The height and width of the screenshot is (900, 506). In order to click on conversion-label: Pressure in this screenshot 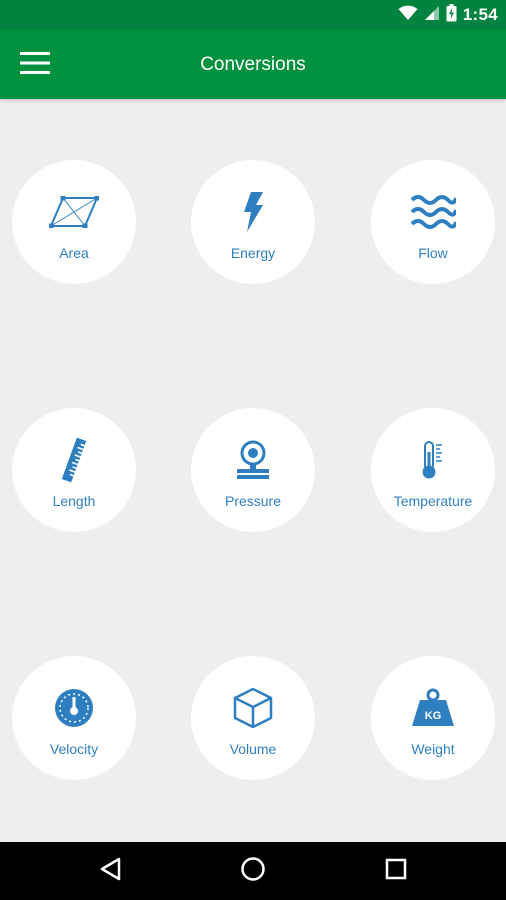, I will do `click(253, 501)`.